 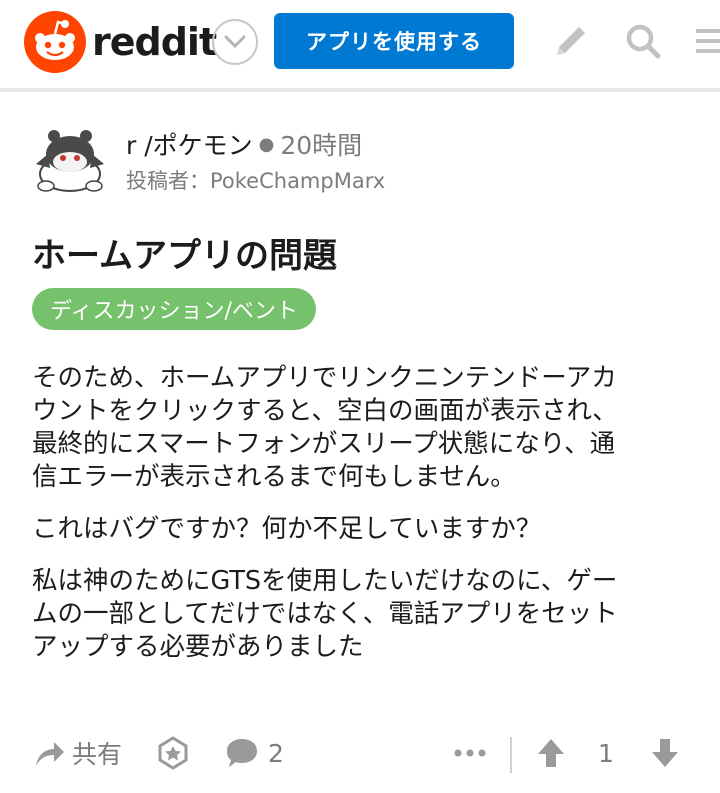 I want to click on create-post-button, so click(x=571, y=41).